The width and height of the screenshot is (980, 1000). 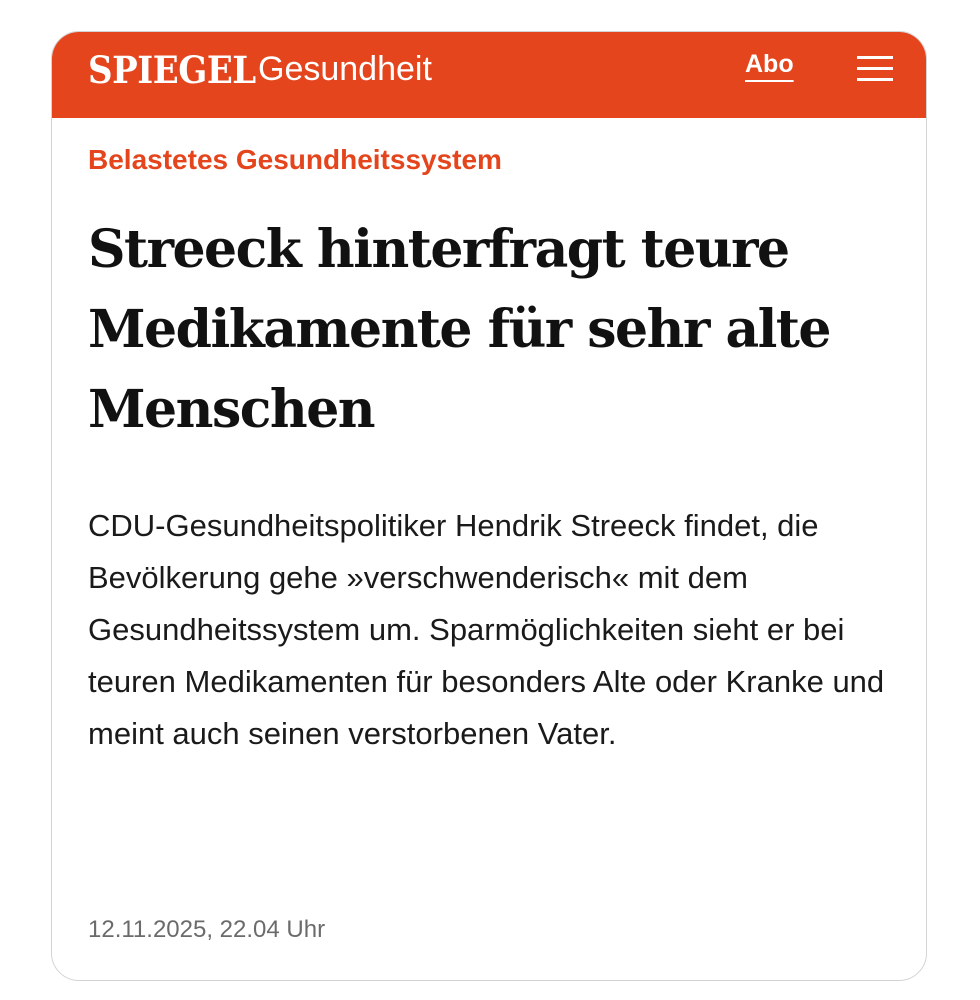 I want to click on hamburger-menu-icon, so click(x=875, y=68).